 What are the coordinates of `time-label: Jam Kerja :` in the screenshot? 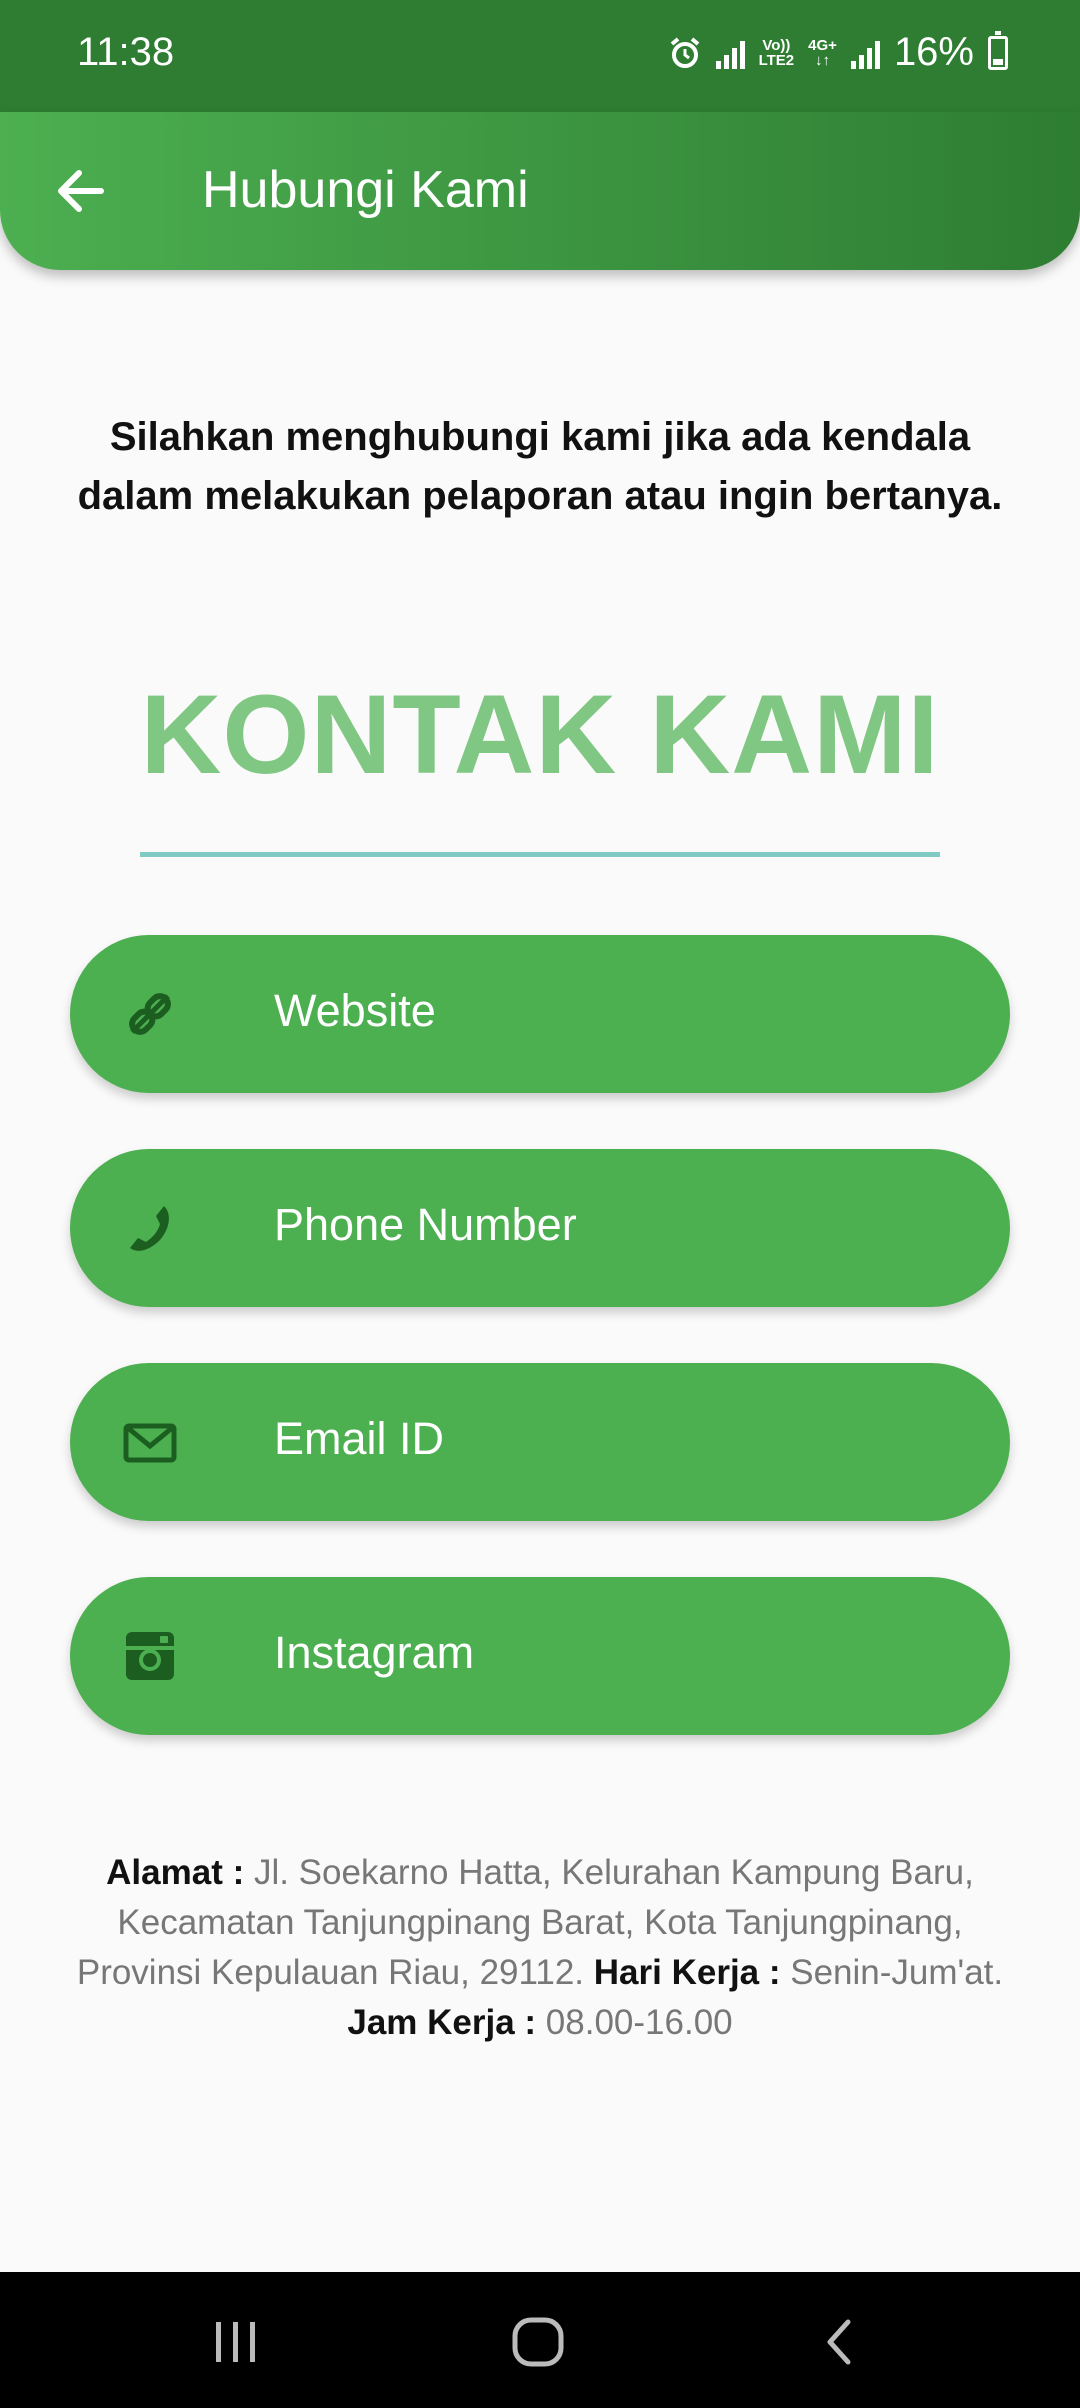 It's located at (442, 2022).